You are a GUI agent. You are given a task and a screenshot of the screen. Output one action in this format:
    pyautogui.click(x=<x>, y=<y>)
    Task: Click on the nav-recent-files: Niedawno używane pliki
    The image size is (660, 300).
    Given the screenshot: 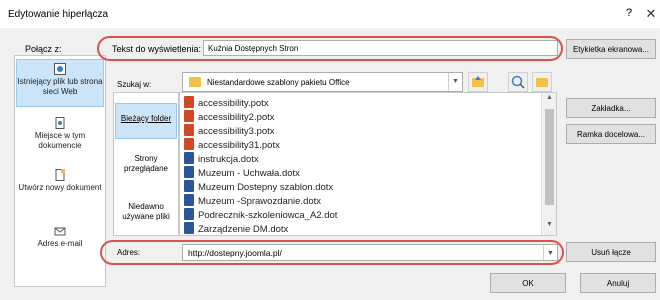 What is the action you would take?
    pyautogui.click(x=146, y=214)
    